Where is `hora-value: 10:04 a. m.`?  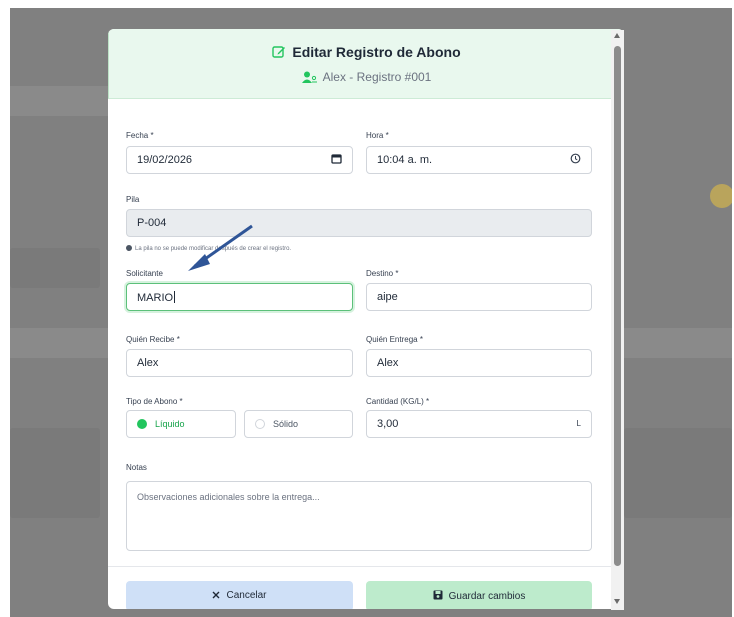
hora-value: 10:04 a. m. is located at coordinates (405, 160).